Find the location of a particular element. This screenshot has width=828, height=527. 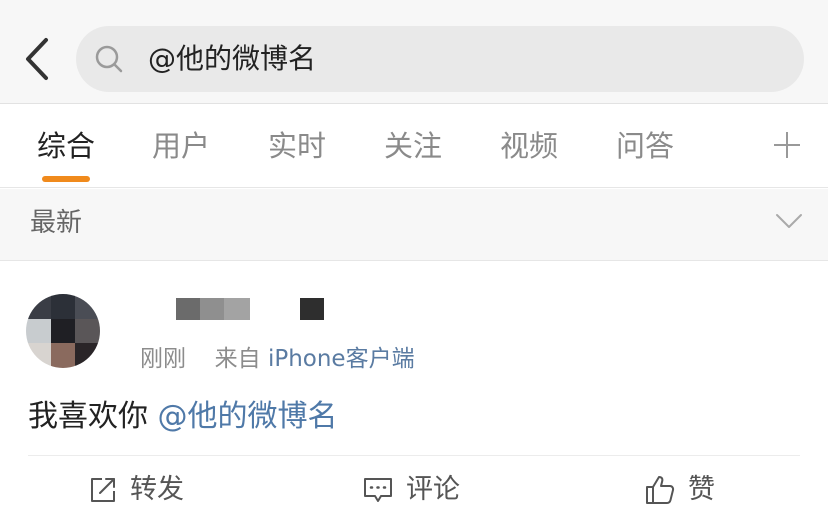

repost-button: 转发 is located at coordinates (136, 490).